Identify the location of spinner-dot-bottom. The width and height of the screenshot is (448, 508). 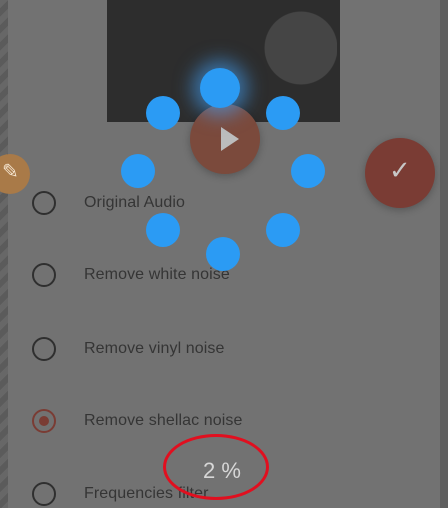
(223, 254).